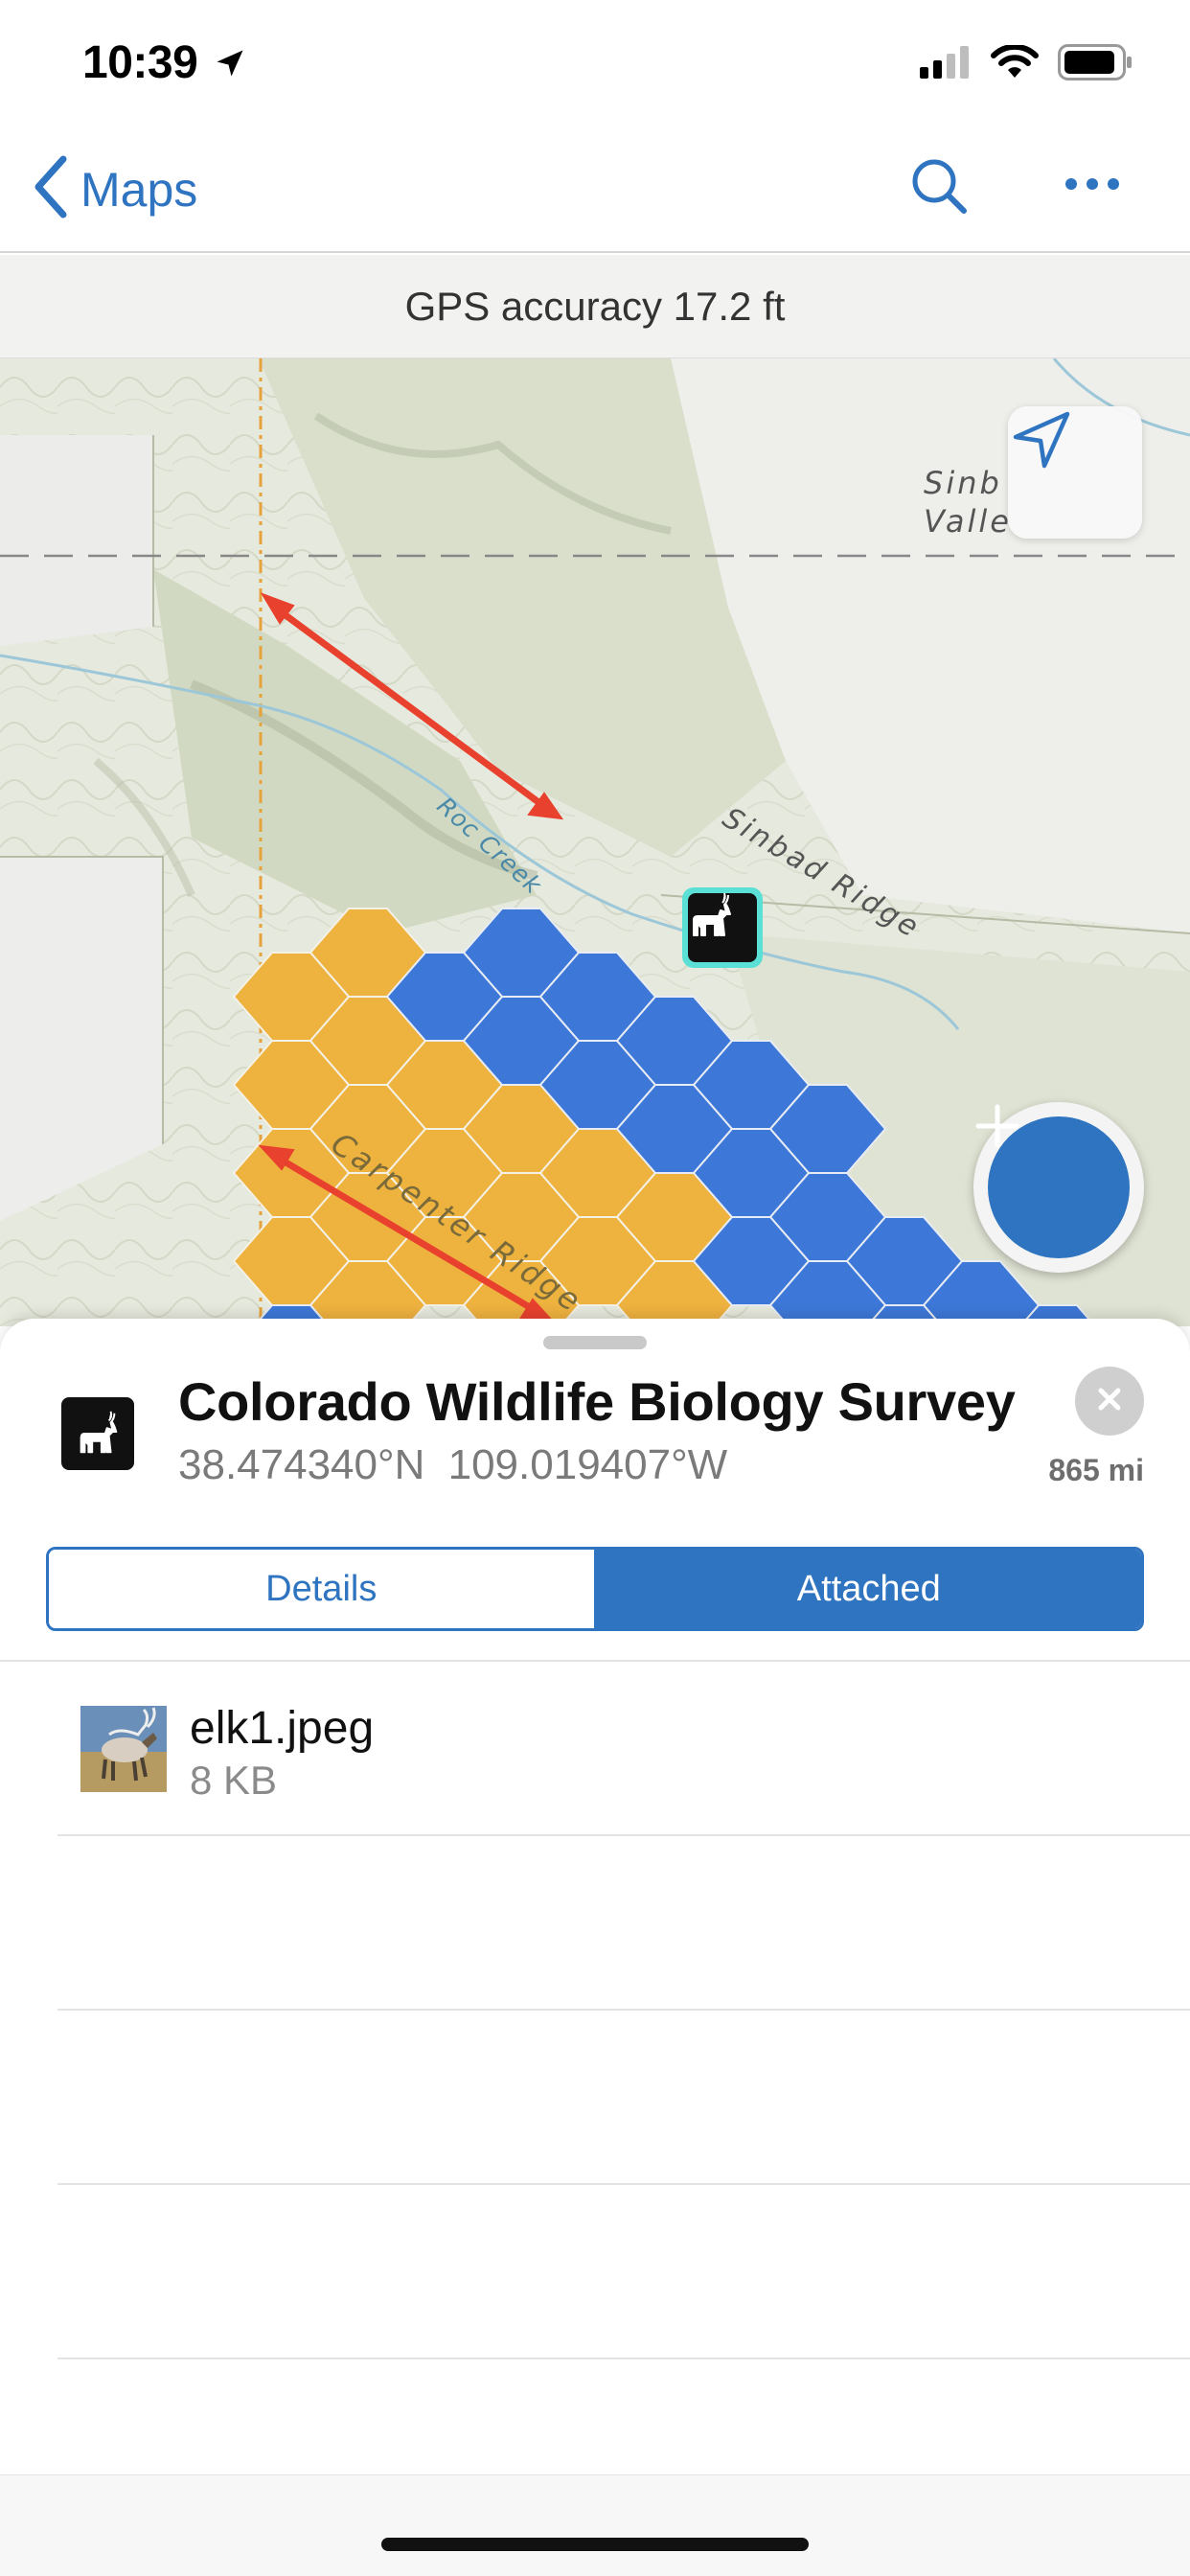  What do you see at coordinates (140, 63) in the screenshot?
I see `status-time: 10:39` at bounding box center [140, 63].